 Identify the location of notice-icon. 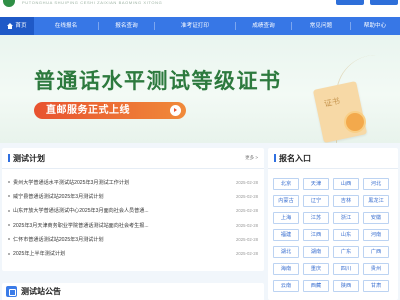
(11, 291).